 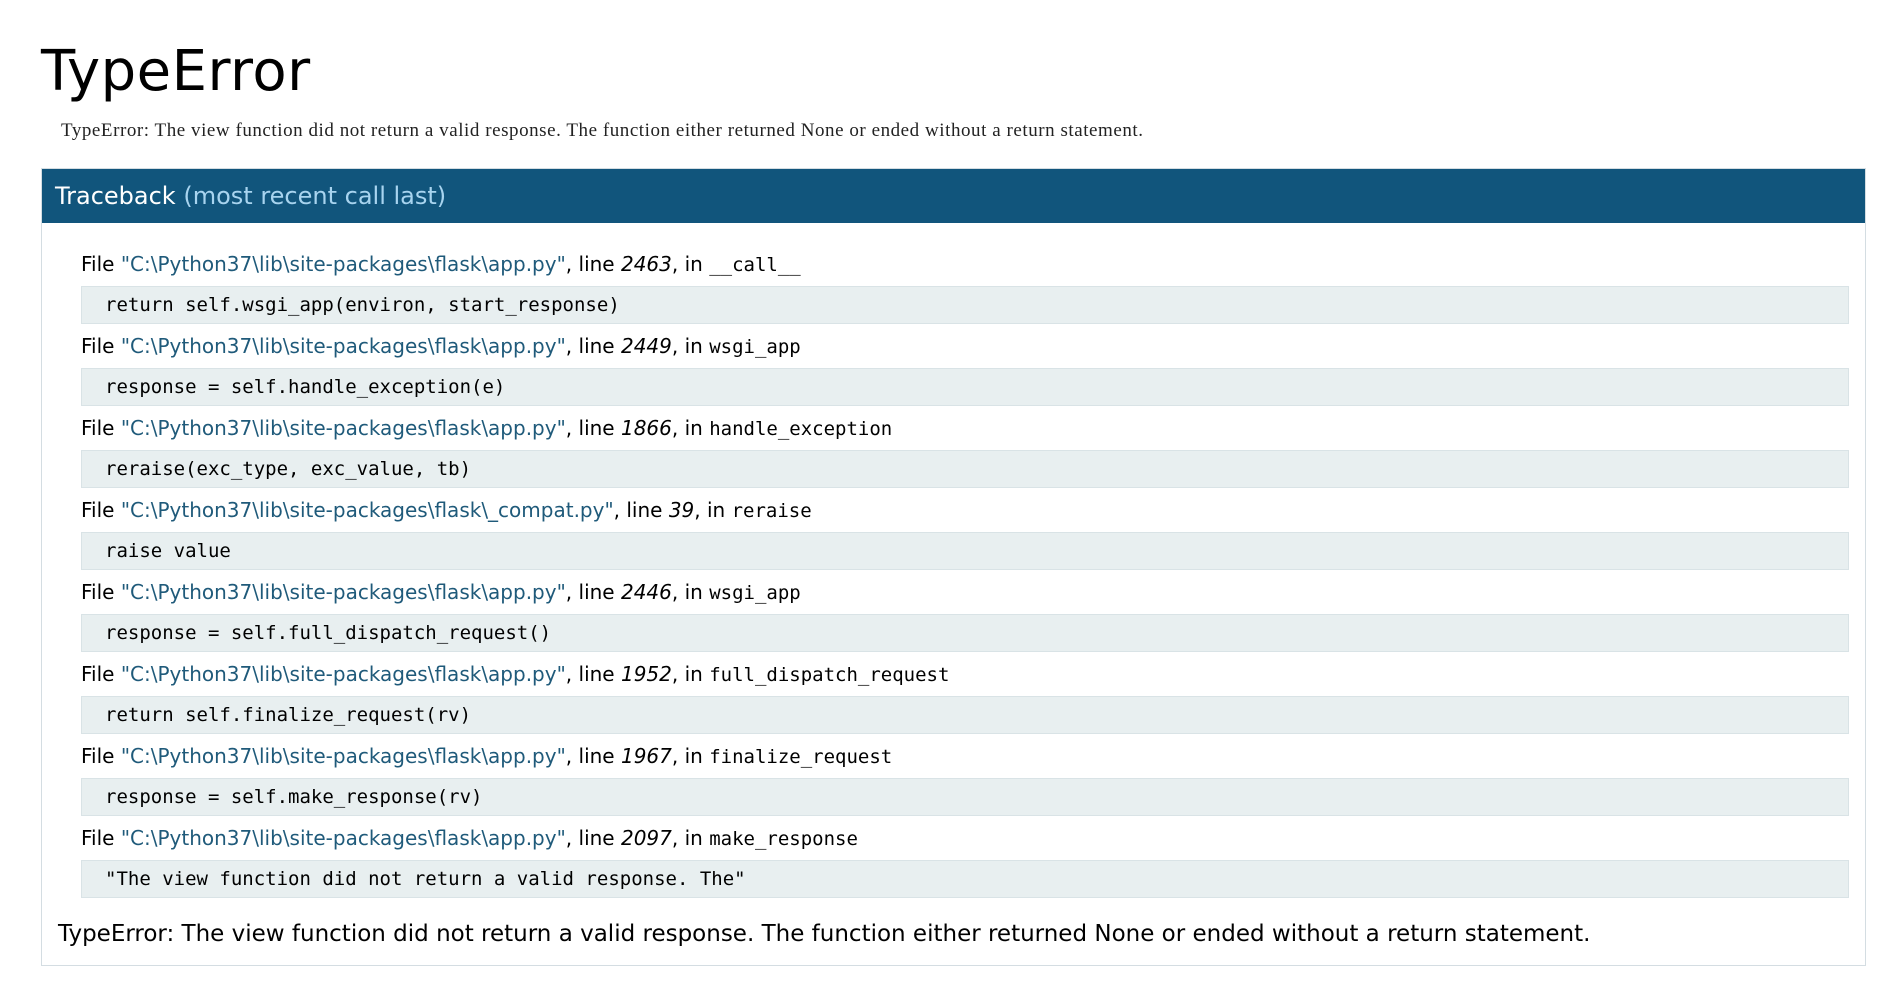 I want to click on frame-lineno: 1967, so click(x=646, y=756).